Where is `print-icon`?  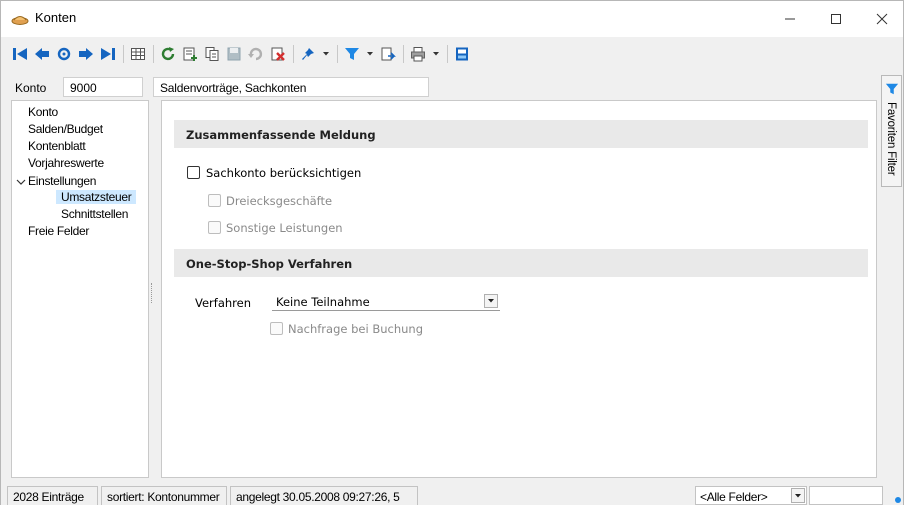 print-icon is located at coordinates (418, 54).